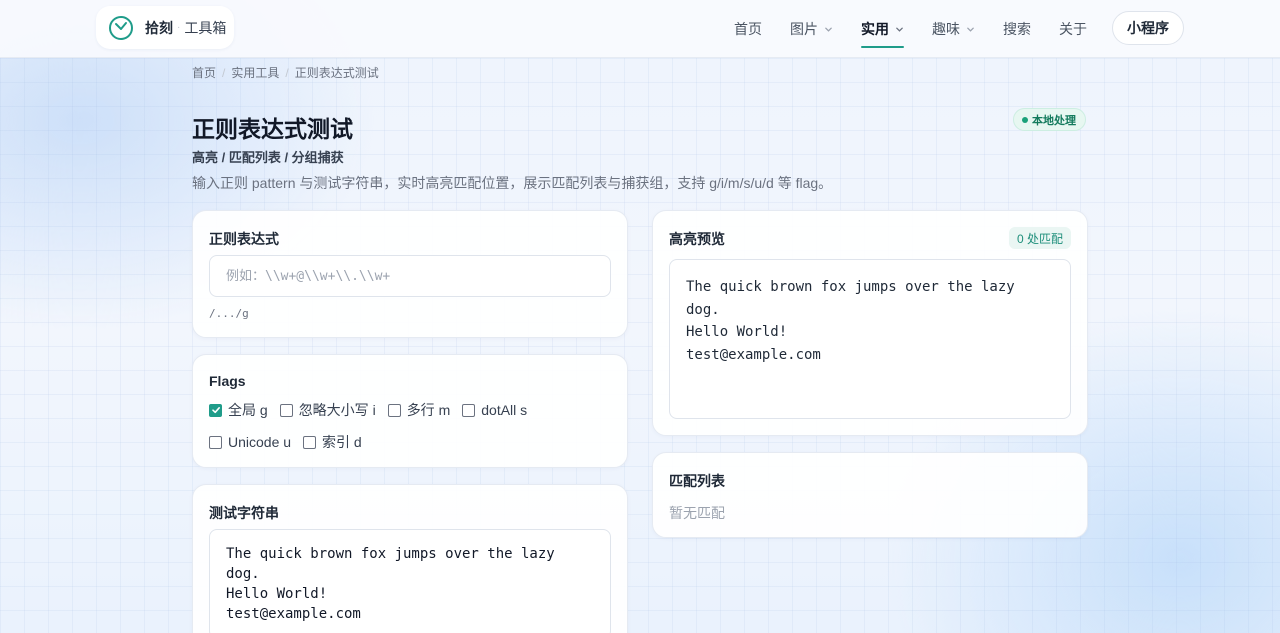  What do you see at coordinates (640, 29) in the screenshot?
I see `top-navigation-bar: 拾刻 · 工具箱 首页 图片 实用 趣味 搜索 关于 小程序` at bounding box center [640, 29].